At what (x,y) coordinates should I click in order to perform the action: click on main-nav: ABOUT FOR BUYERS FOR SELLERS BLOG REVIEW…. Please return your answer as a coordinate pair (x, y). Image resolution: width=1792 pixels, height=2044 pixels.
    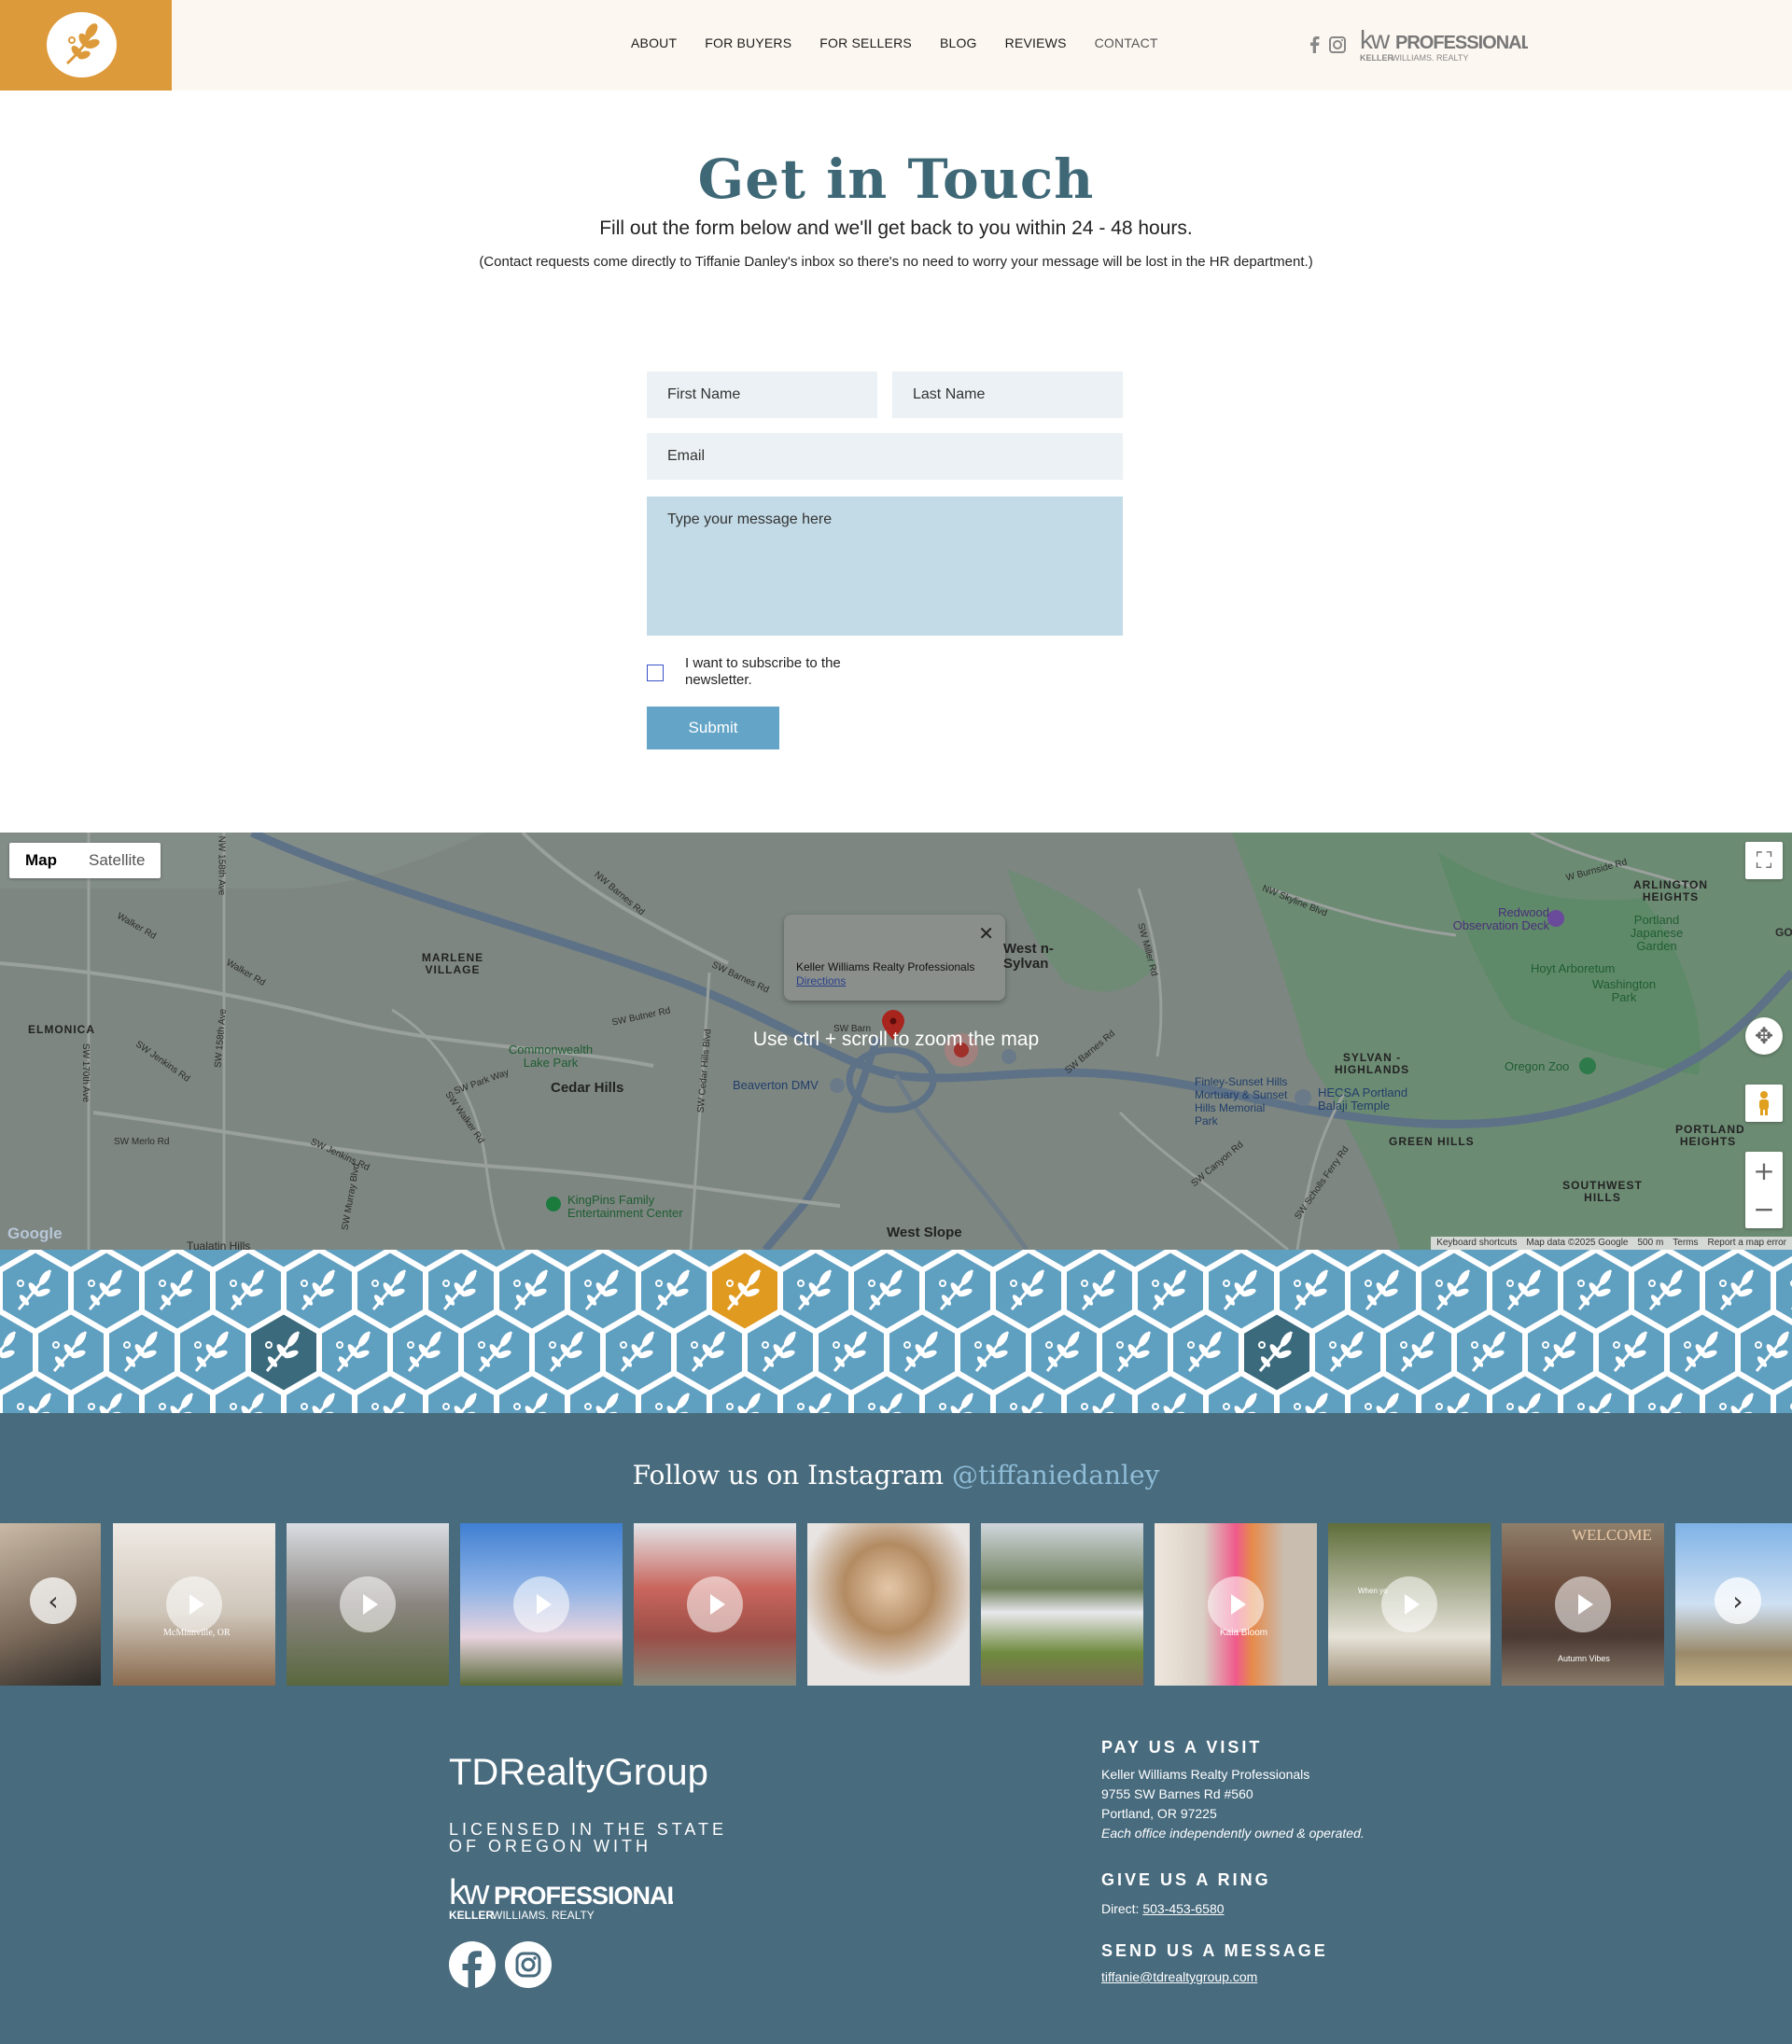
    Looking at the image, I should click on (894, 42).